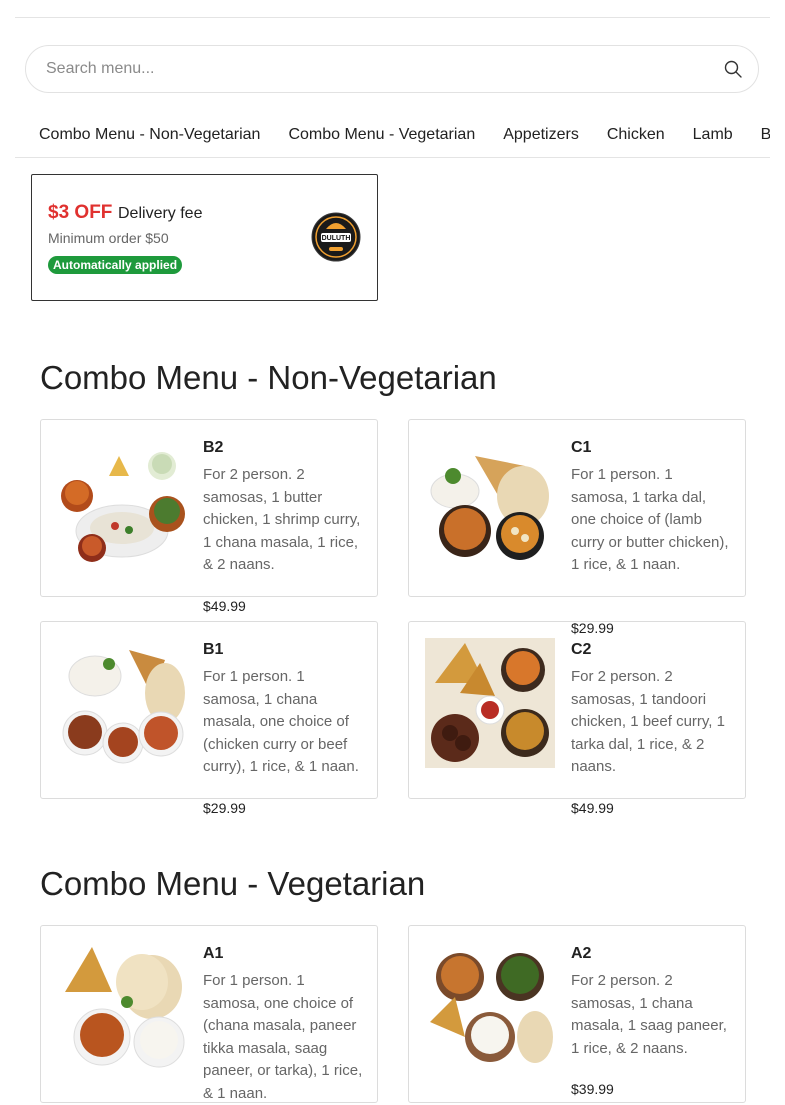  What do you see at coordinates (366, 69) in the screenshot?
I see `search-input` at bounding box center [366, 69].